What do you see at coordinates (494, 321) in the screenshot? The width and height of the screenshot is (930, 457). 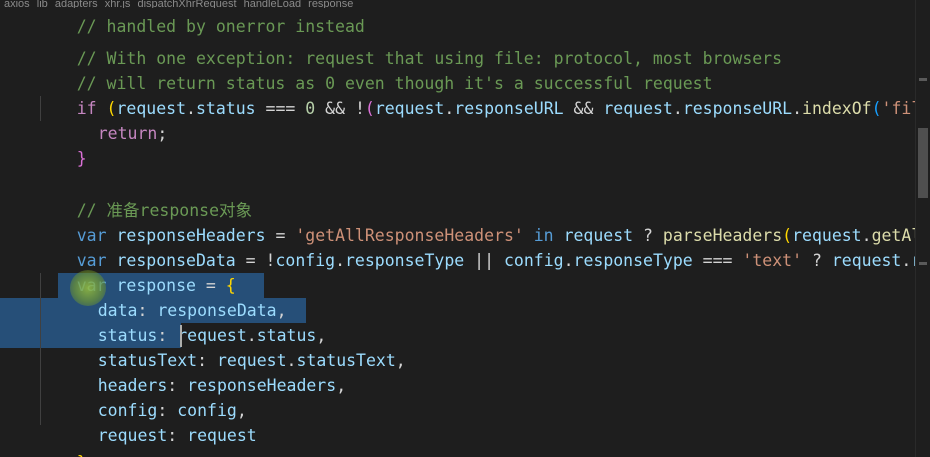 I see `code-line: status: request.status,` at bounding box center [494, 321].